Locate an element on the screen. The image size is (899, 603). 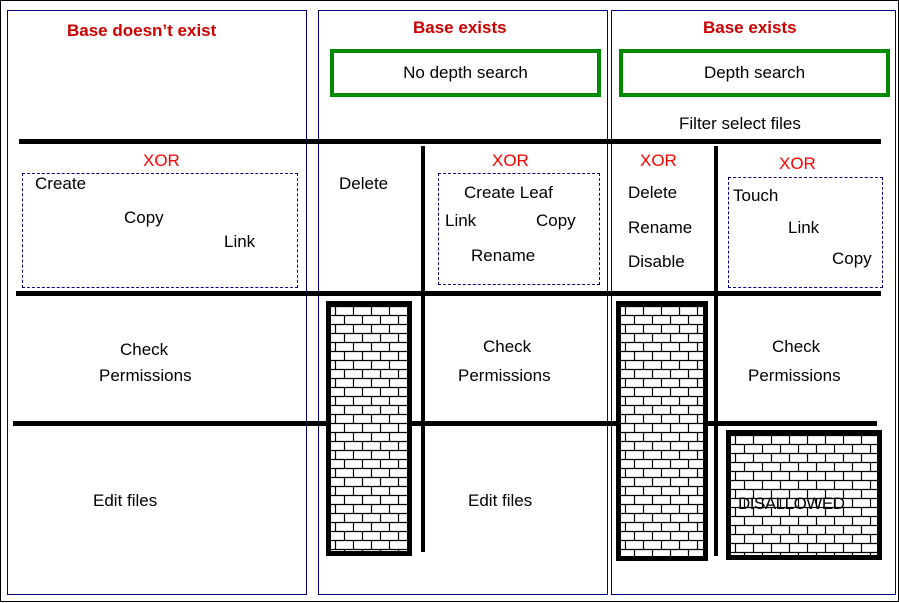
separator-line-middle is located at coordinates (448, 293).